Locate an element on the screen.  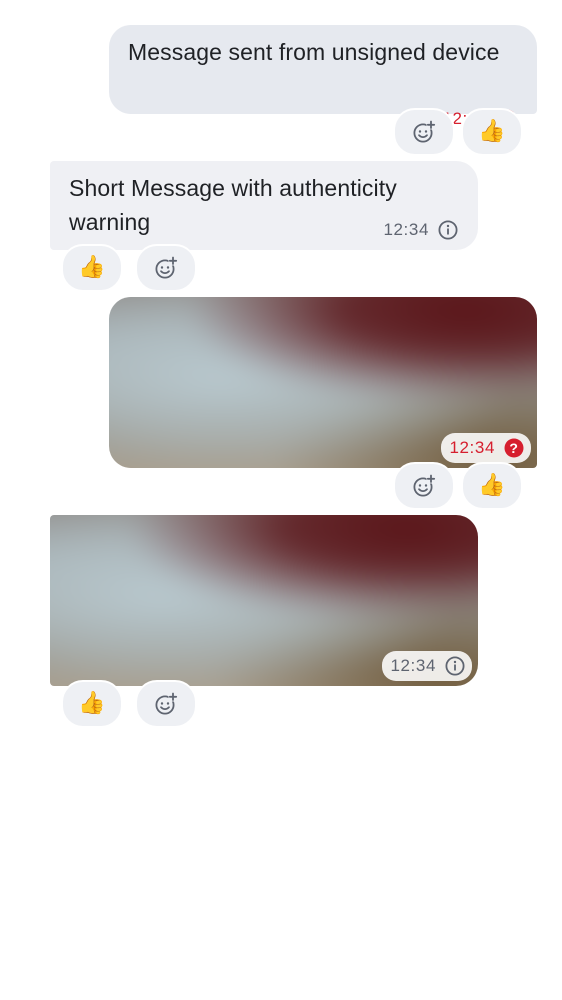
message-text: Message sent from unsigned device is located at coordinates (314, 52).